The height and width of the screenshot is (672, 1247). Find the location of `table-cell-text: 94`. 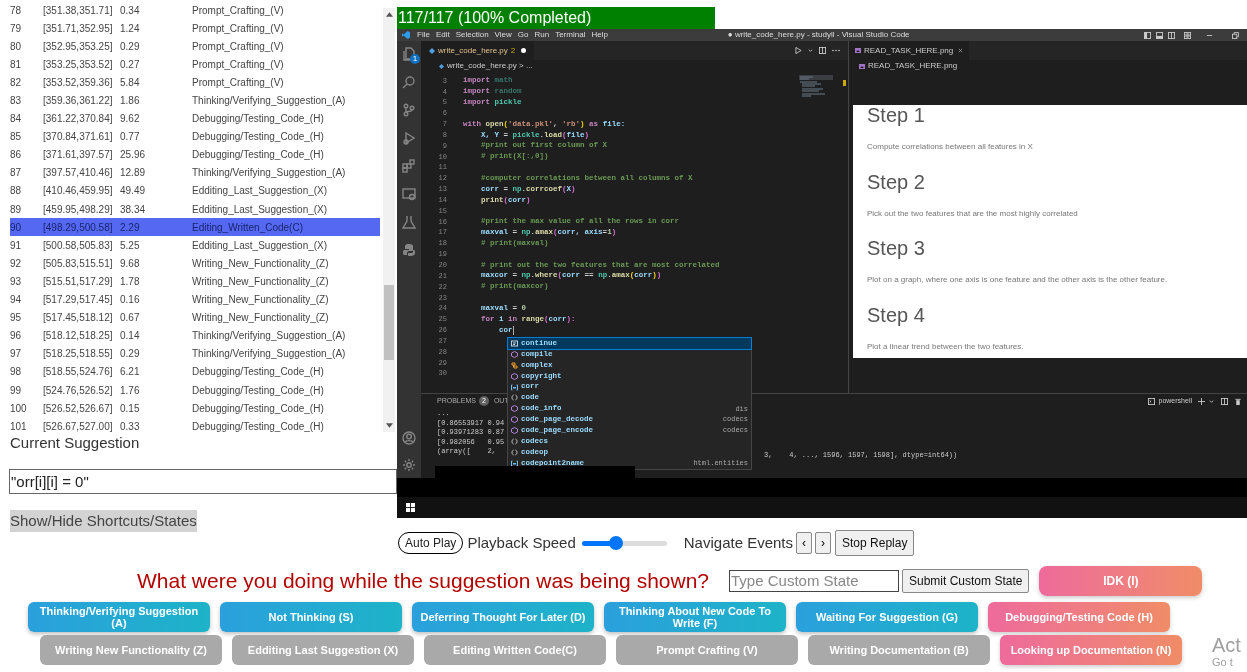

table-cell-text: 94 is located at coordinates (16, 300).